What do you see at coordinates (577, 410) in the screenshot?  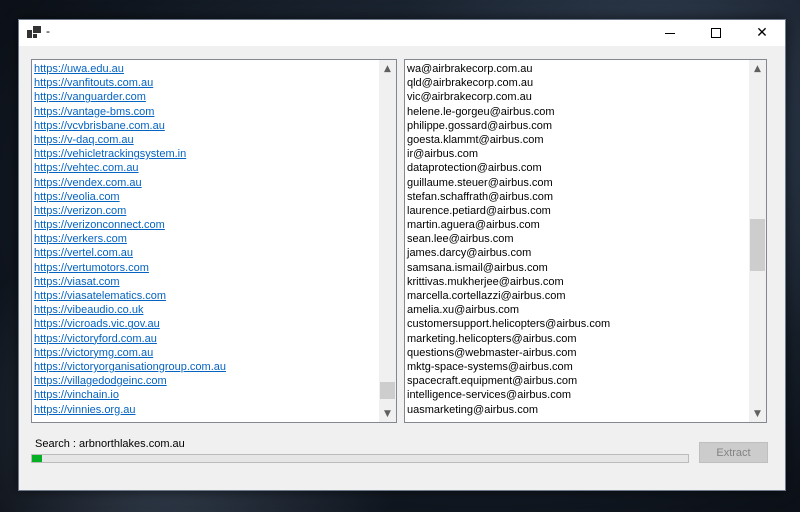 I see `email-list-item: uasmarketing@airbus.com` at bounding box center [577, 410].